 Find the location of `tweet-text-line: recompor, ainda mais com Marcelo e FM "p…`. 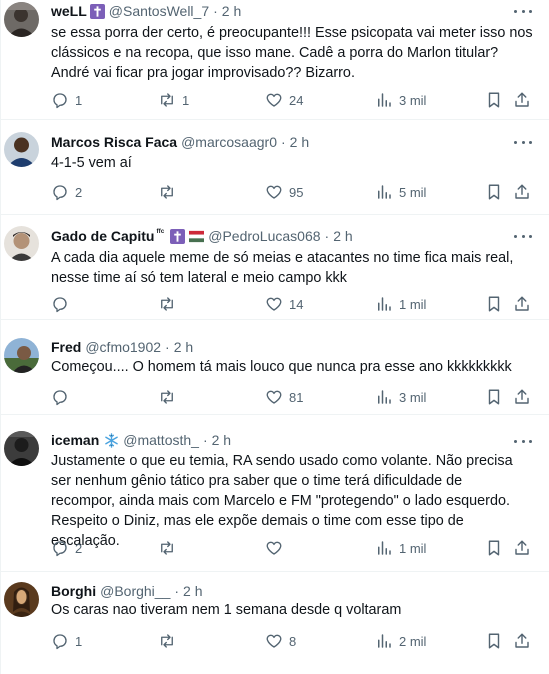

tweet-text-line: recompor, ainda mais com Marcelo e FM "p… is located at coordinates (280, 501).